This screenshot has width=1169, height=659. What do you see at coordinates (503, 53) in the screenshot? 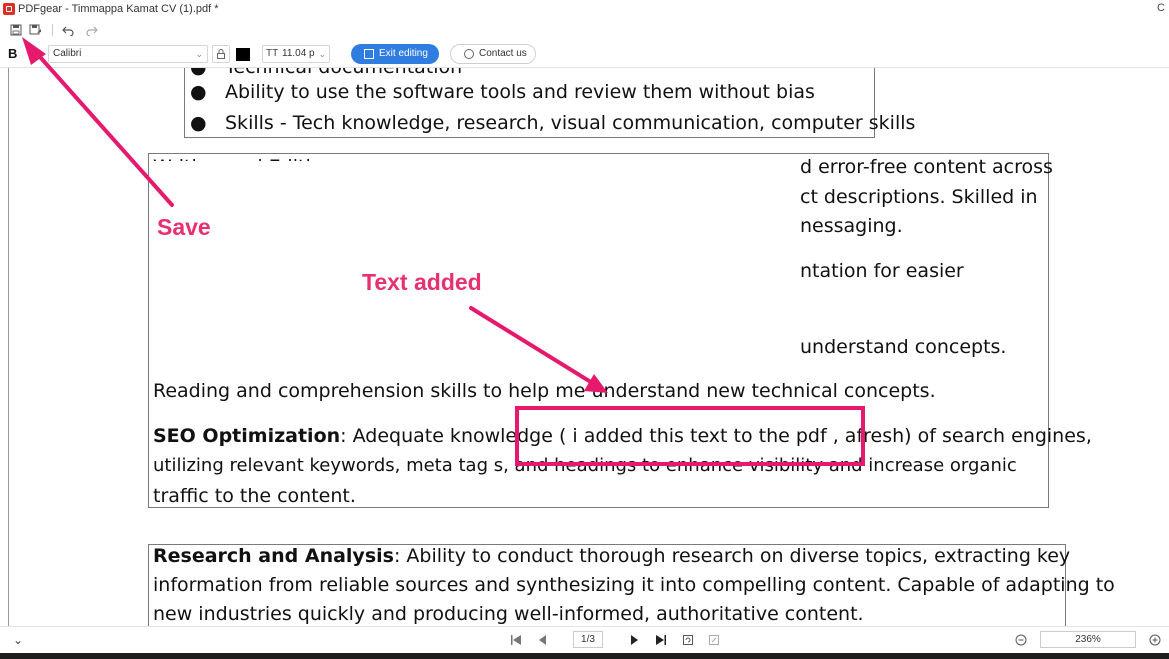
I see `contact-us-label: Contact us` at bounding box center [503, 53].